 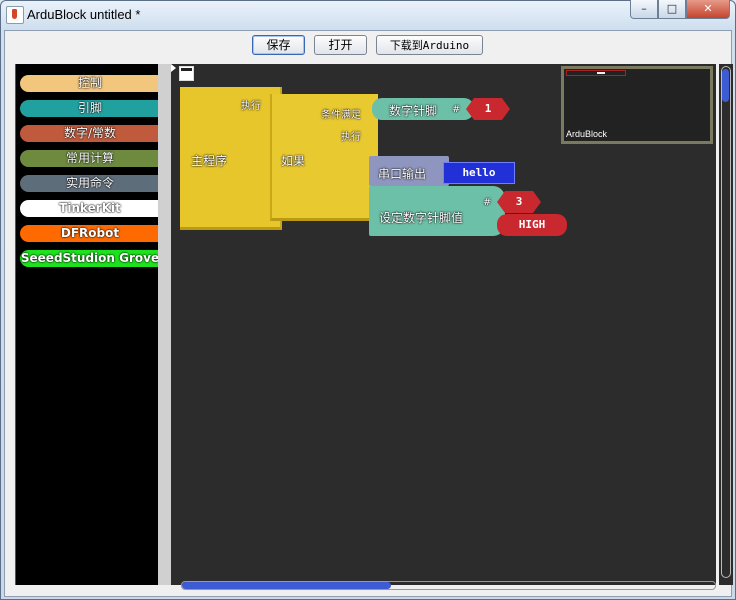 I want to click on main-program-label: 主程序, so click(x=209, y=161).